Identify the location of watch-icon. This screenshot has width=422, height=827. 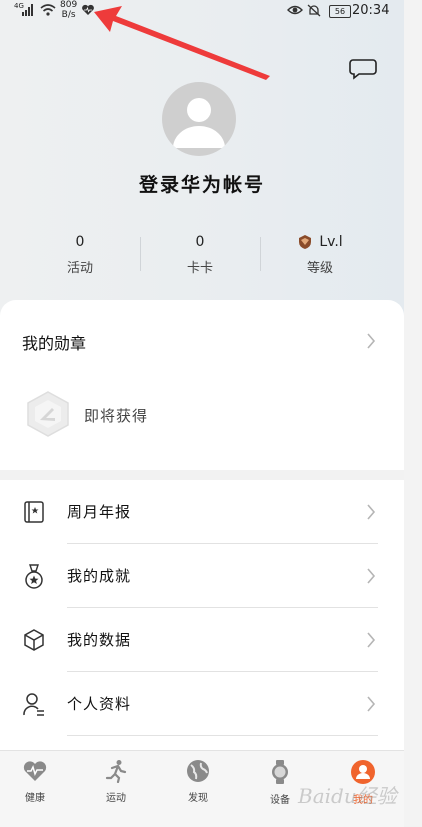
(280, 772).